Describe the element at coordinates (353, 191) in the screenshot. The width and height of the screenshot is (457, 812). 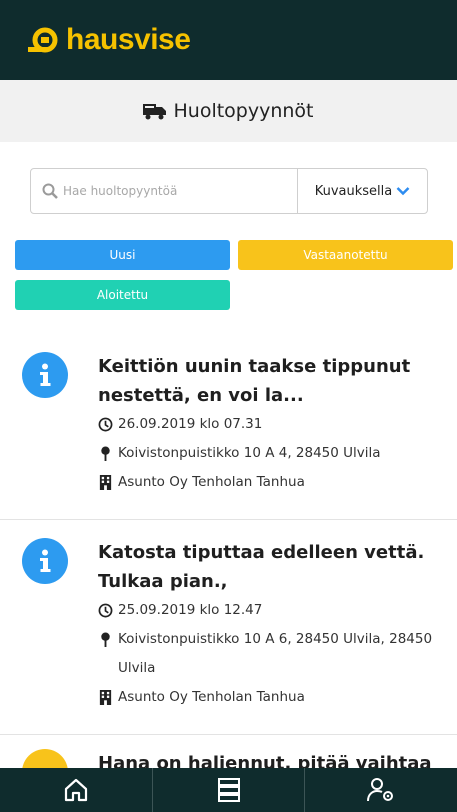
I see `search-filter-label: Kuvauksella` at that location.